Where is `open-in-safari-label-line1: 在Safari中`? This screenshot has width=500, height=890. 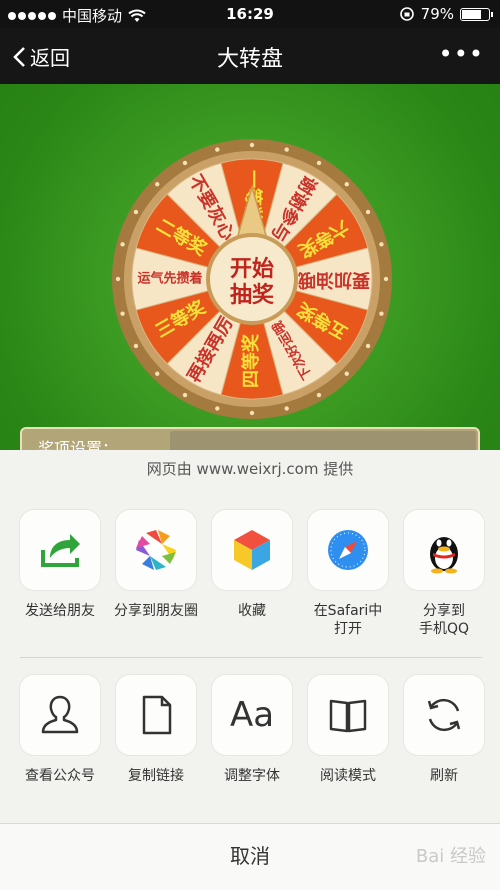 open-in-safari-label-line1: 在Safari中 is located at coordinates (348, 611).